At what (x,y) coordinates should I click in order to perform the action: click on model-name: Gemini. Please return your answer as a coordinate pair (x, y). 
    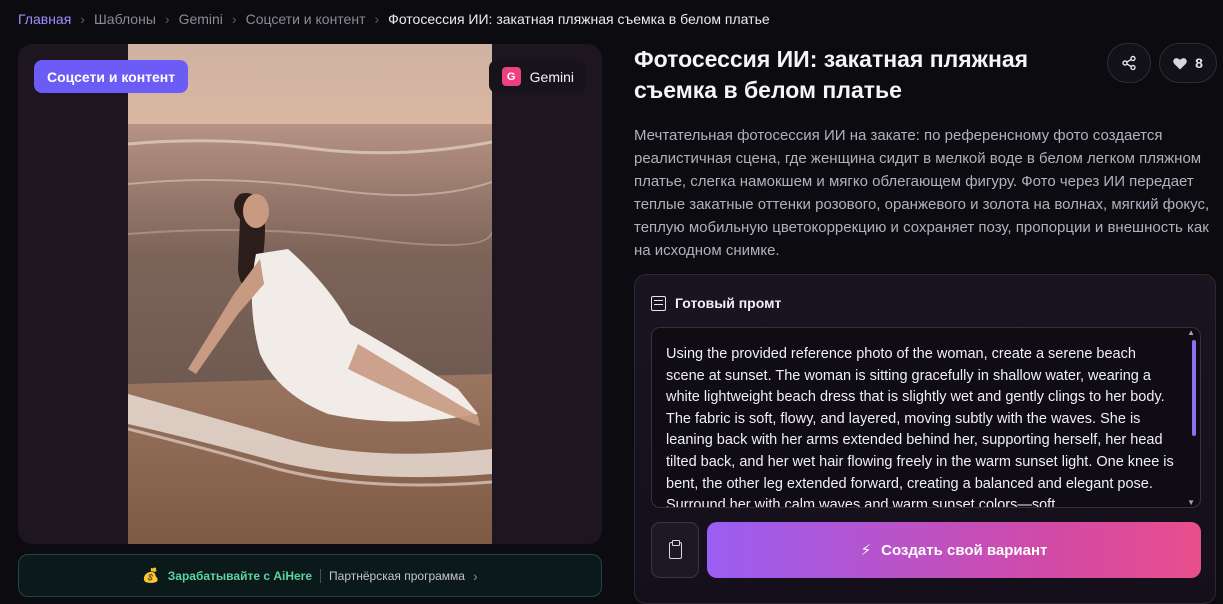
    Looking at the image, I should click on (551, 76).